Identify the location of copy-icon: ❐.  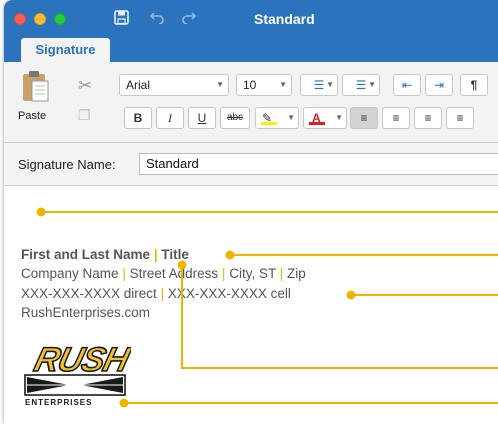
(84, 115).